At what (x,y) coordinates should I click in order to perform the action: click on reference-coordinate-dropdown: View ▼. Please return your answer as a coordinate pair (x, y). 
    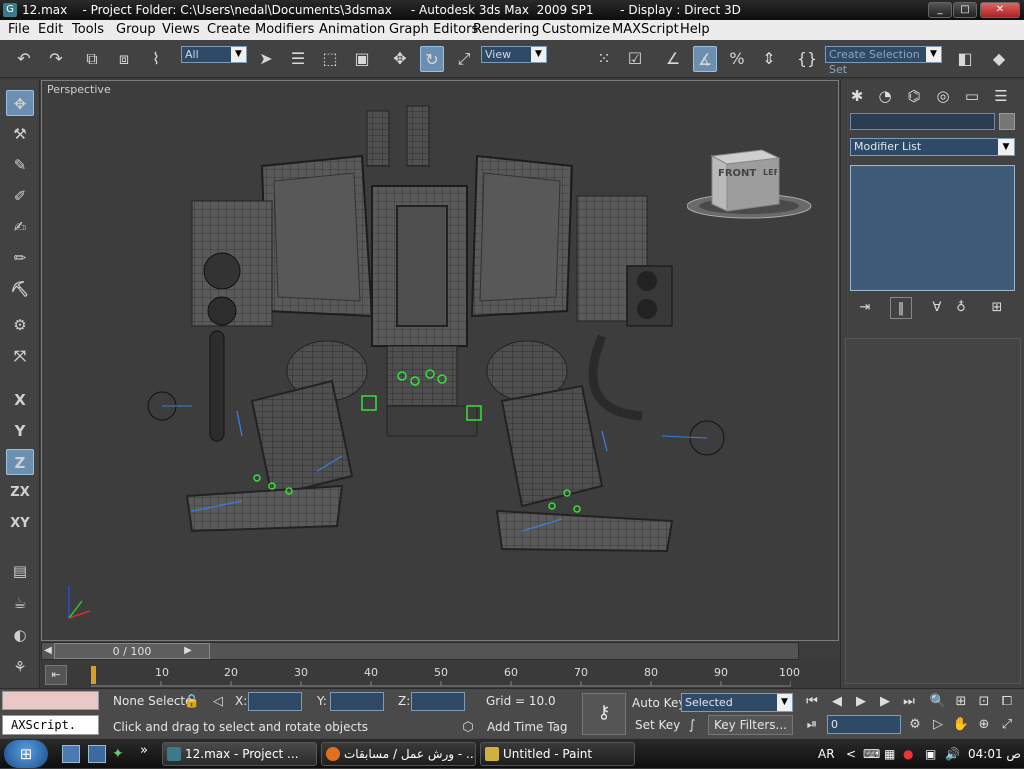
    Looking at the image, I should click on (514, 54).